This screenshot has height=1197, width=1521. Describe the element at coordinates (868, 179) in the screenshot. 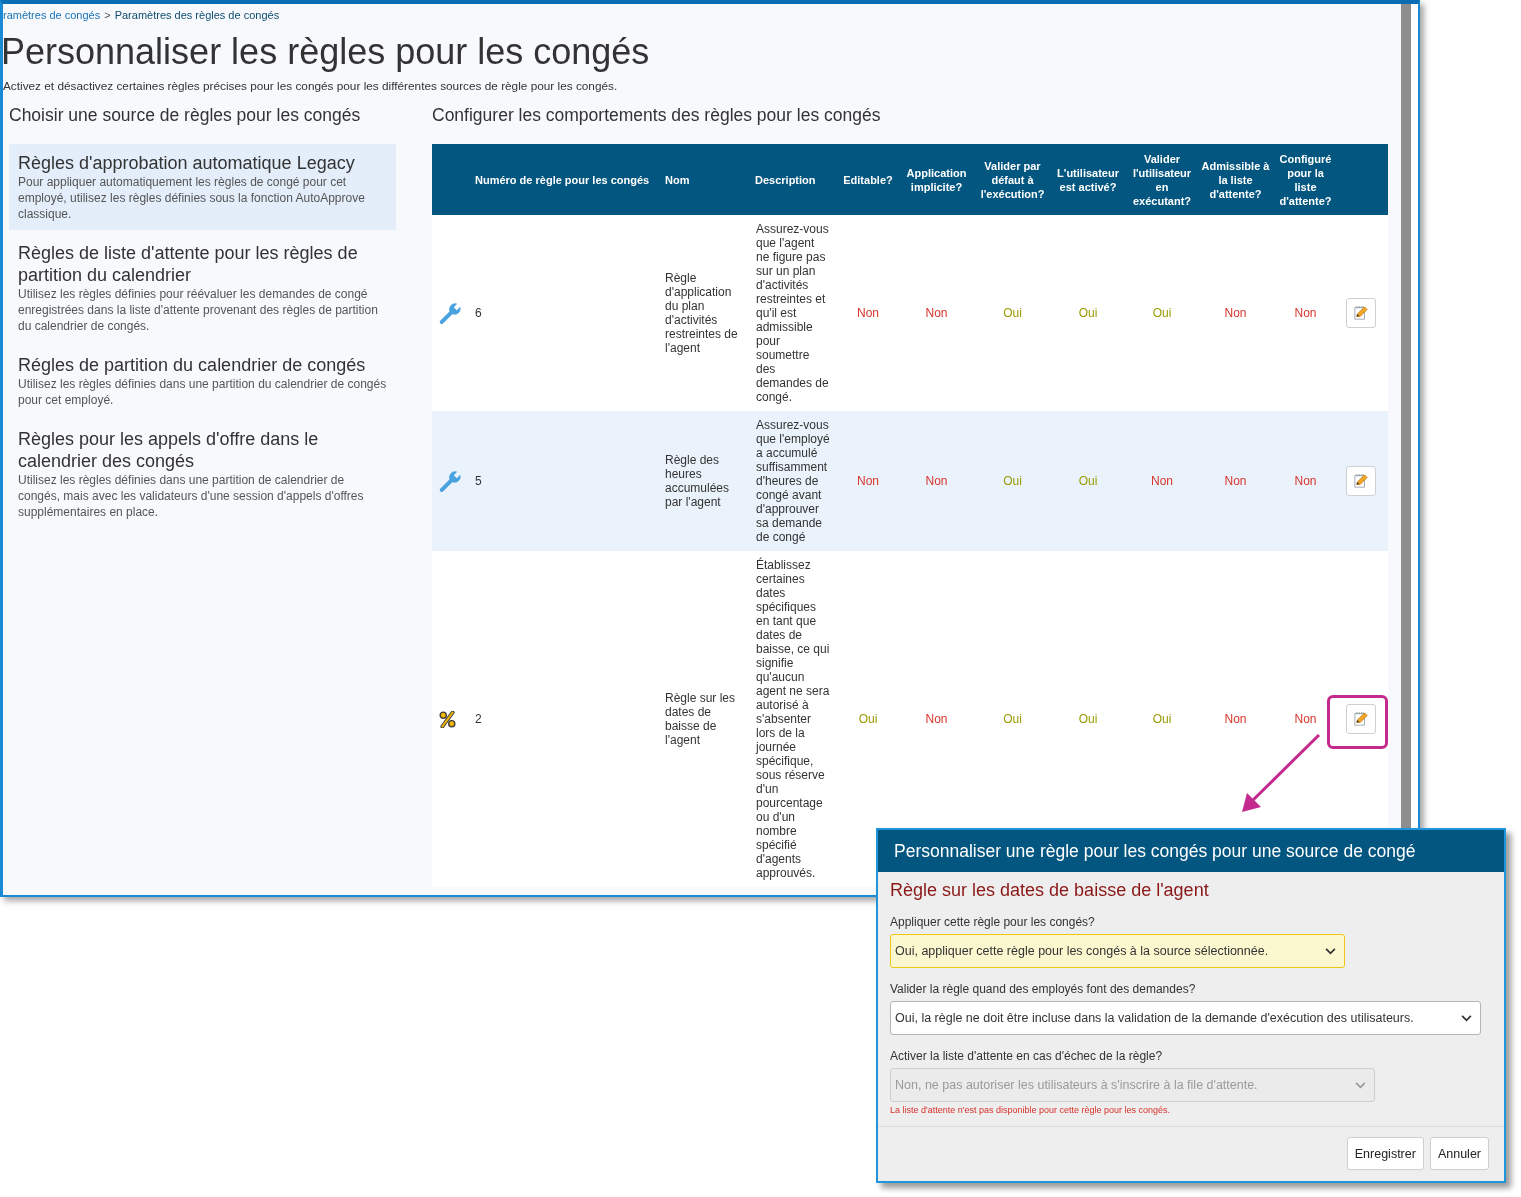

I see `column-header: Editable?` at that location.